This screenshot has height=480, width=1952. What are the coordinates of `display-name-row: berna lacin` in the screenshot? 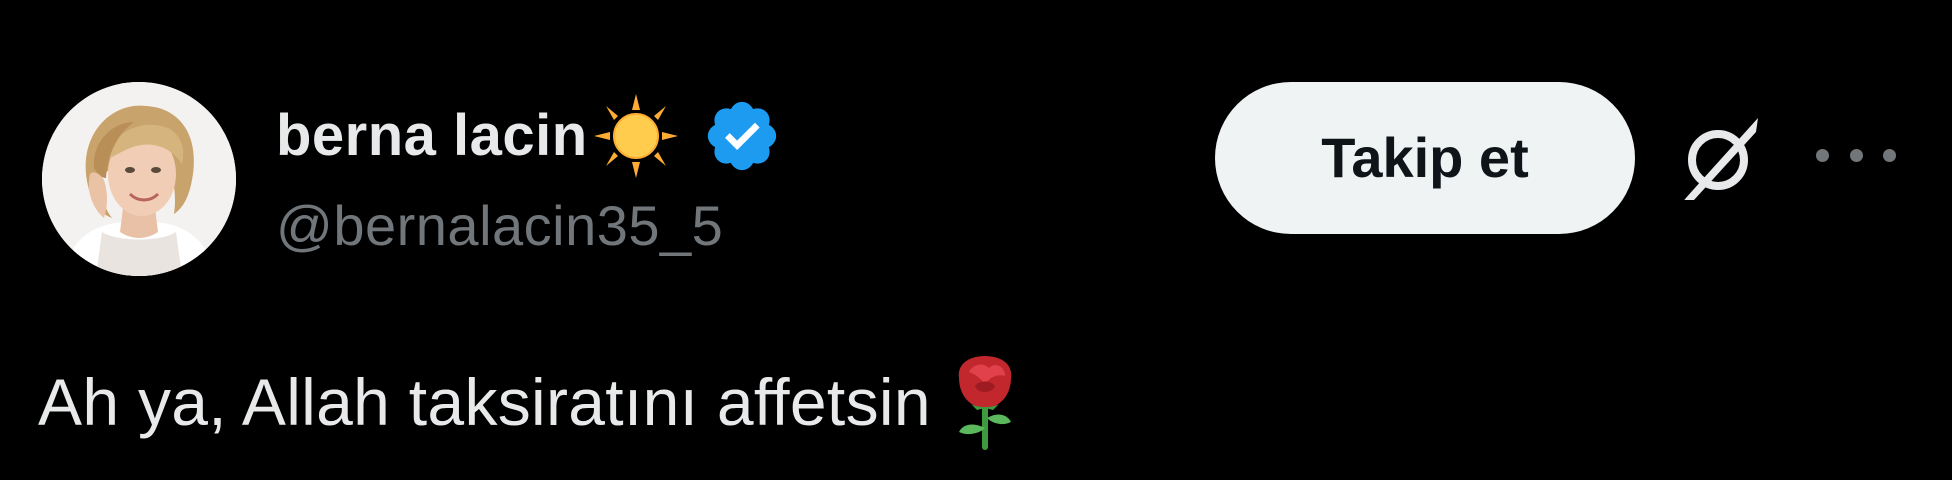 It's located at (529, 136).